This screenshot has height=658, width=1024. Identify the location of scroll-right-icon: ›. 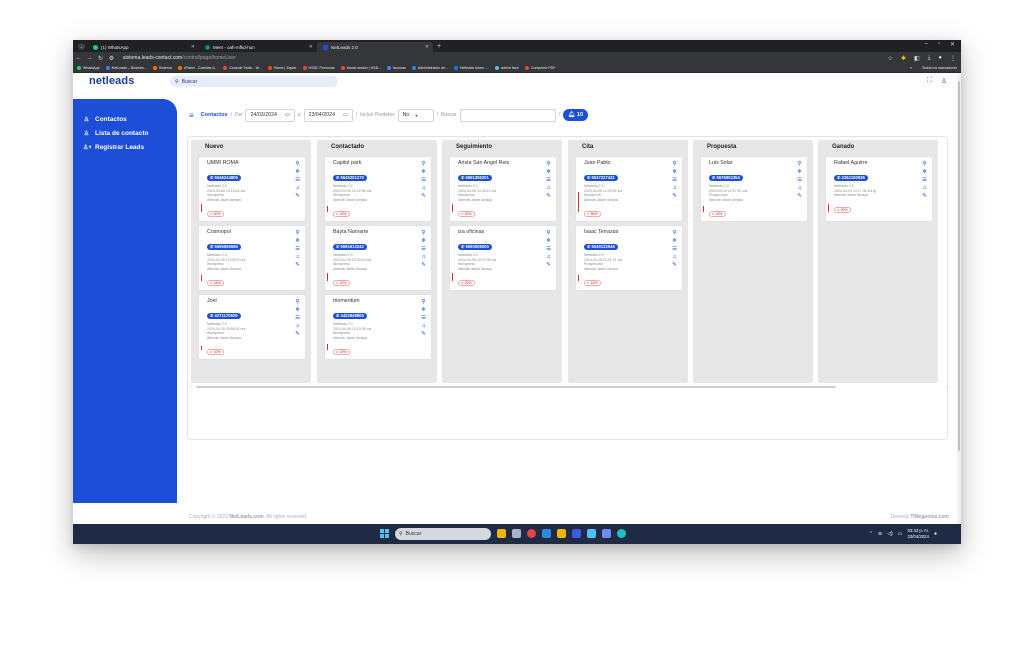
(946, 386).